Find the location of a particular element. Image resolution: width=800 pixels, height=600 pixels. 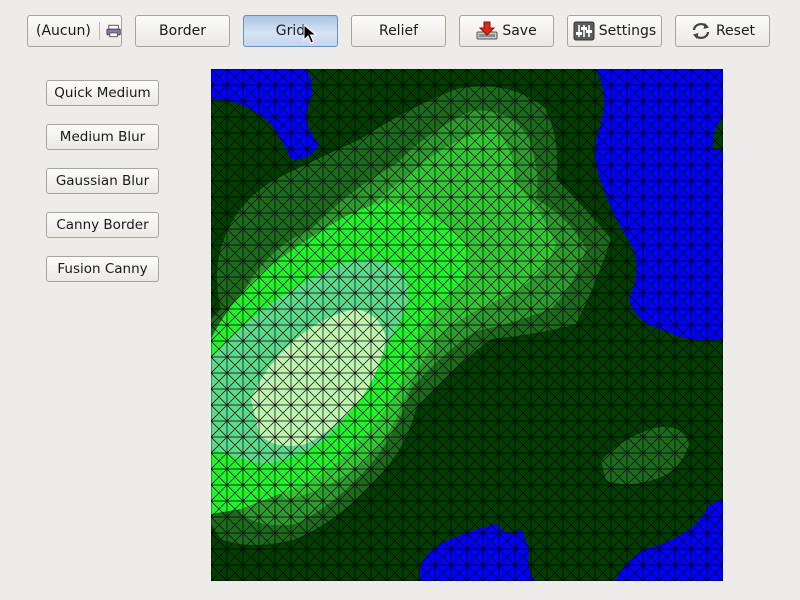

save-download-icon is located at coordinates (487, 30).